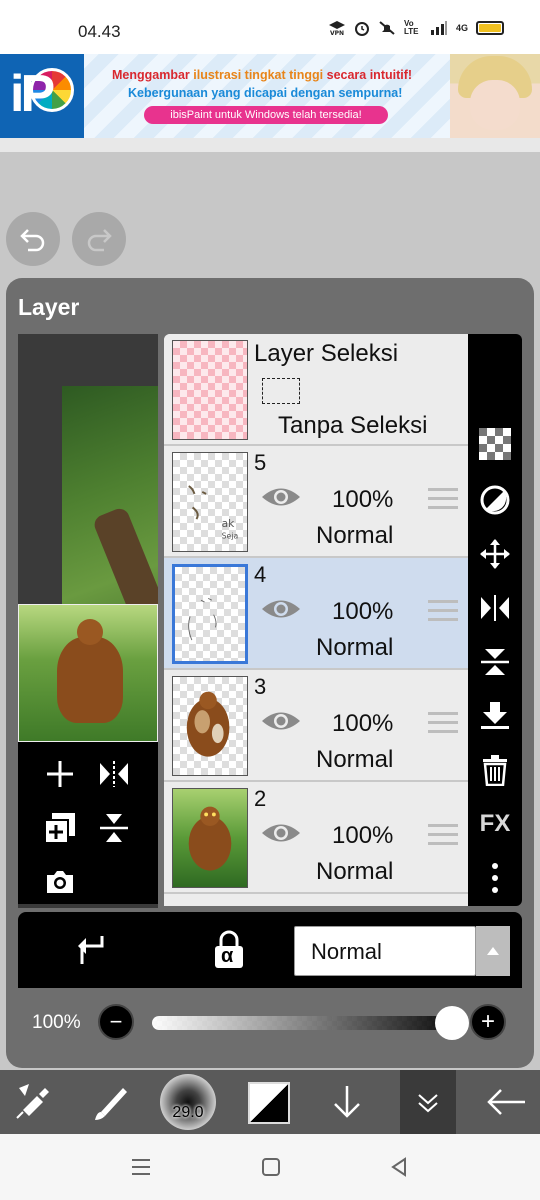 This screenshot has width=540, height=1200. I want to click on home-icon, so click(271, 1167).